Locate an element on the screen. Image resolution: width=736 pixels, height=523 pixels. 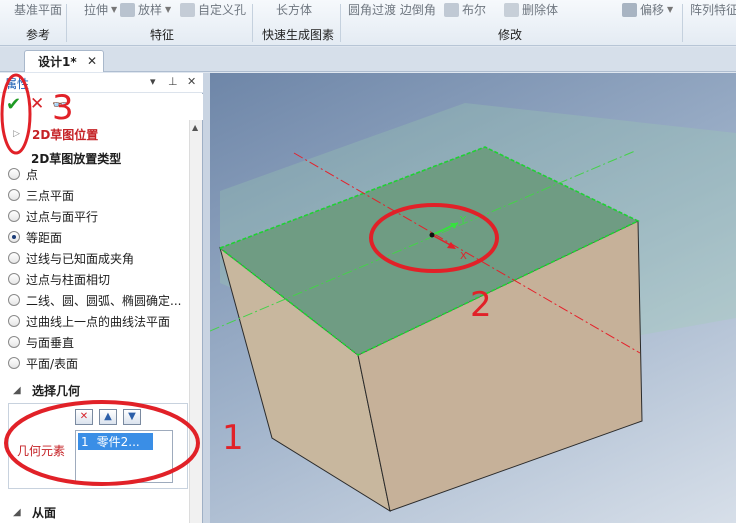
remove-item-icon: ✕ is located at coordinates (84, 417).